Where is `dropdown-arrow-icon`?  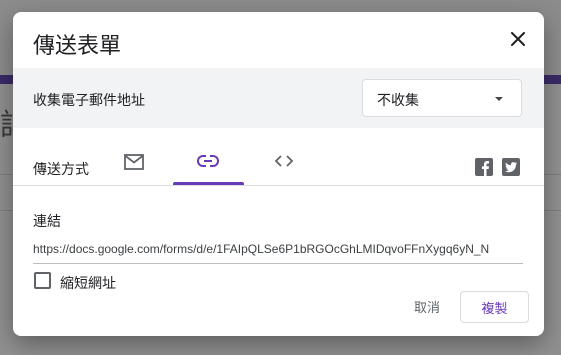
dropdown-arrow-icon is located at coordinates (499, 99).